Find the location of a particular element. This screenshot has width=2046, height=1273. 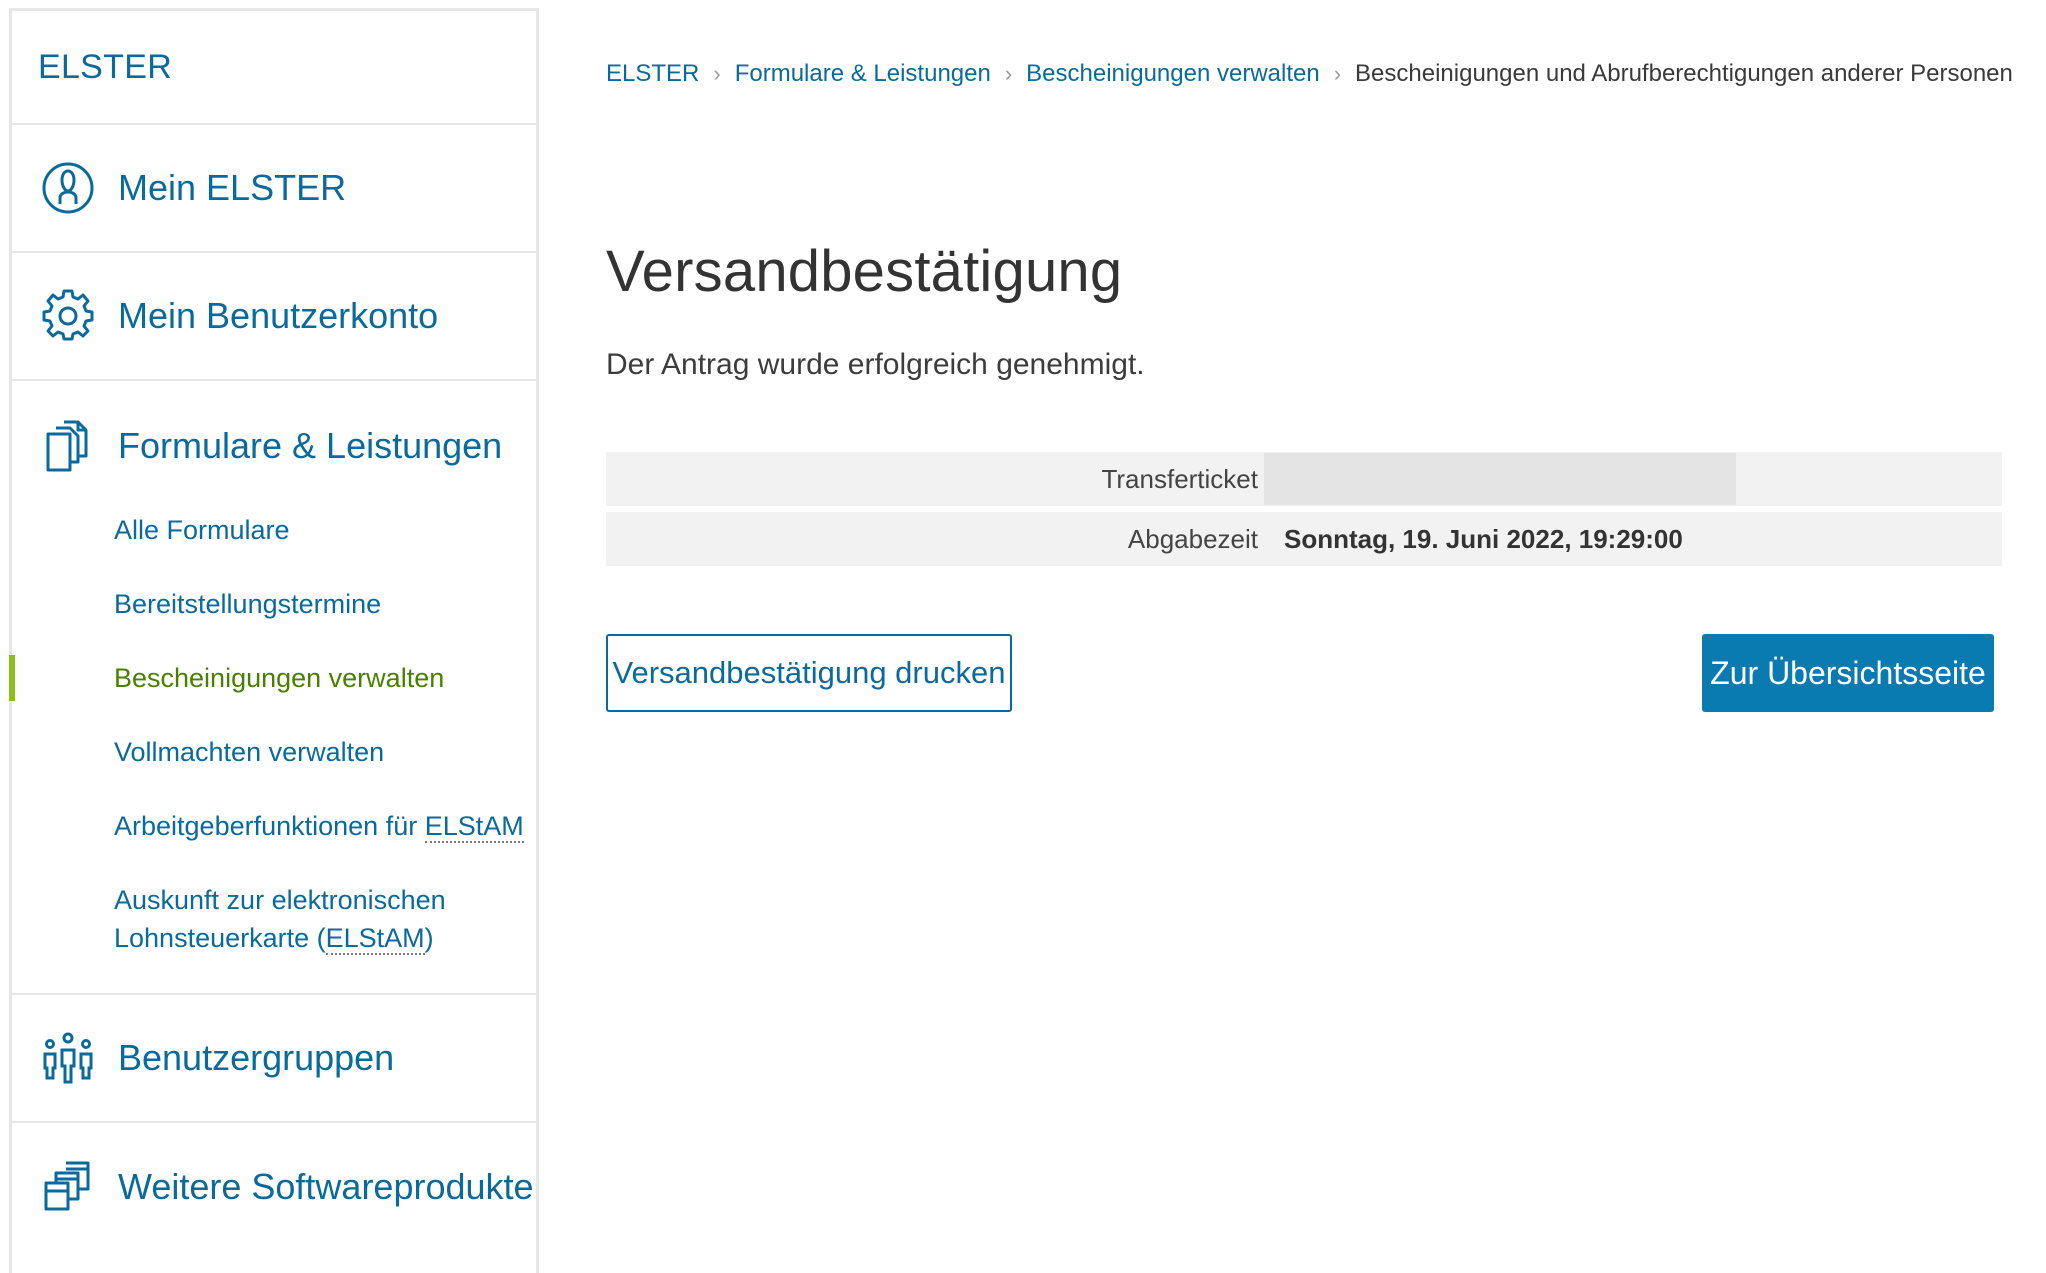

gear-icon is located at coordinates (68, 316).